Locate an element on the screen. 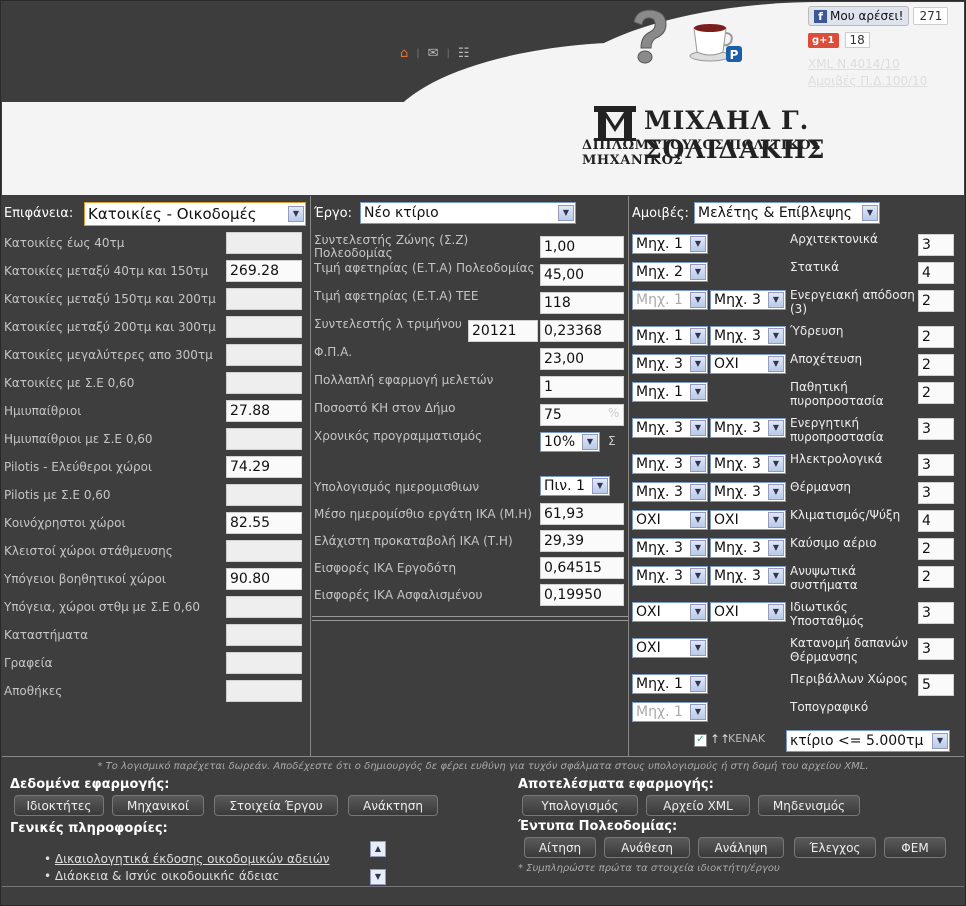 This screenshot has height=906, width=966. project-value-input: 45,00 is located at coordinates (582, 275).